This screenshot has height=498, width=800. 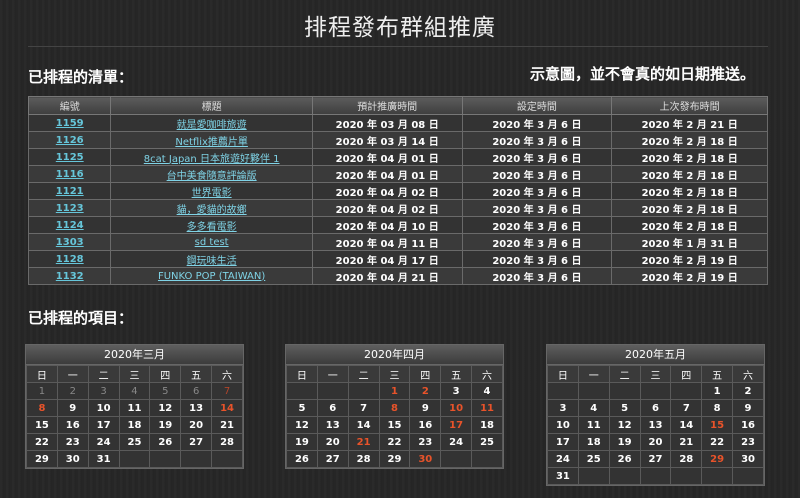 What do you see at coordinates (70, 208) in the screenshot?
I see `item-id-link: 1123` at bounding box center [70, 208].